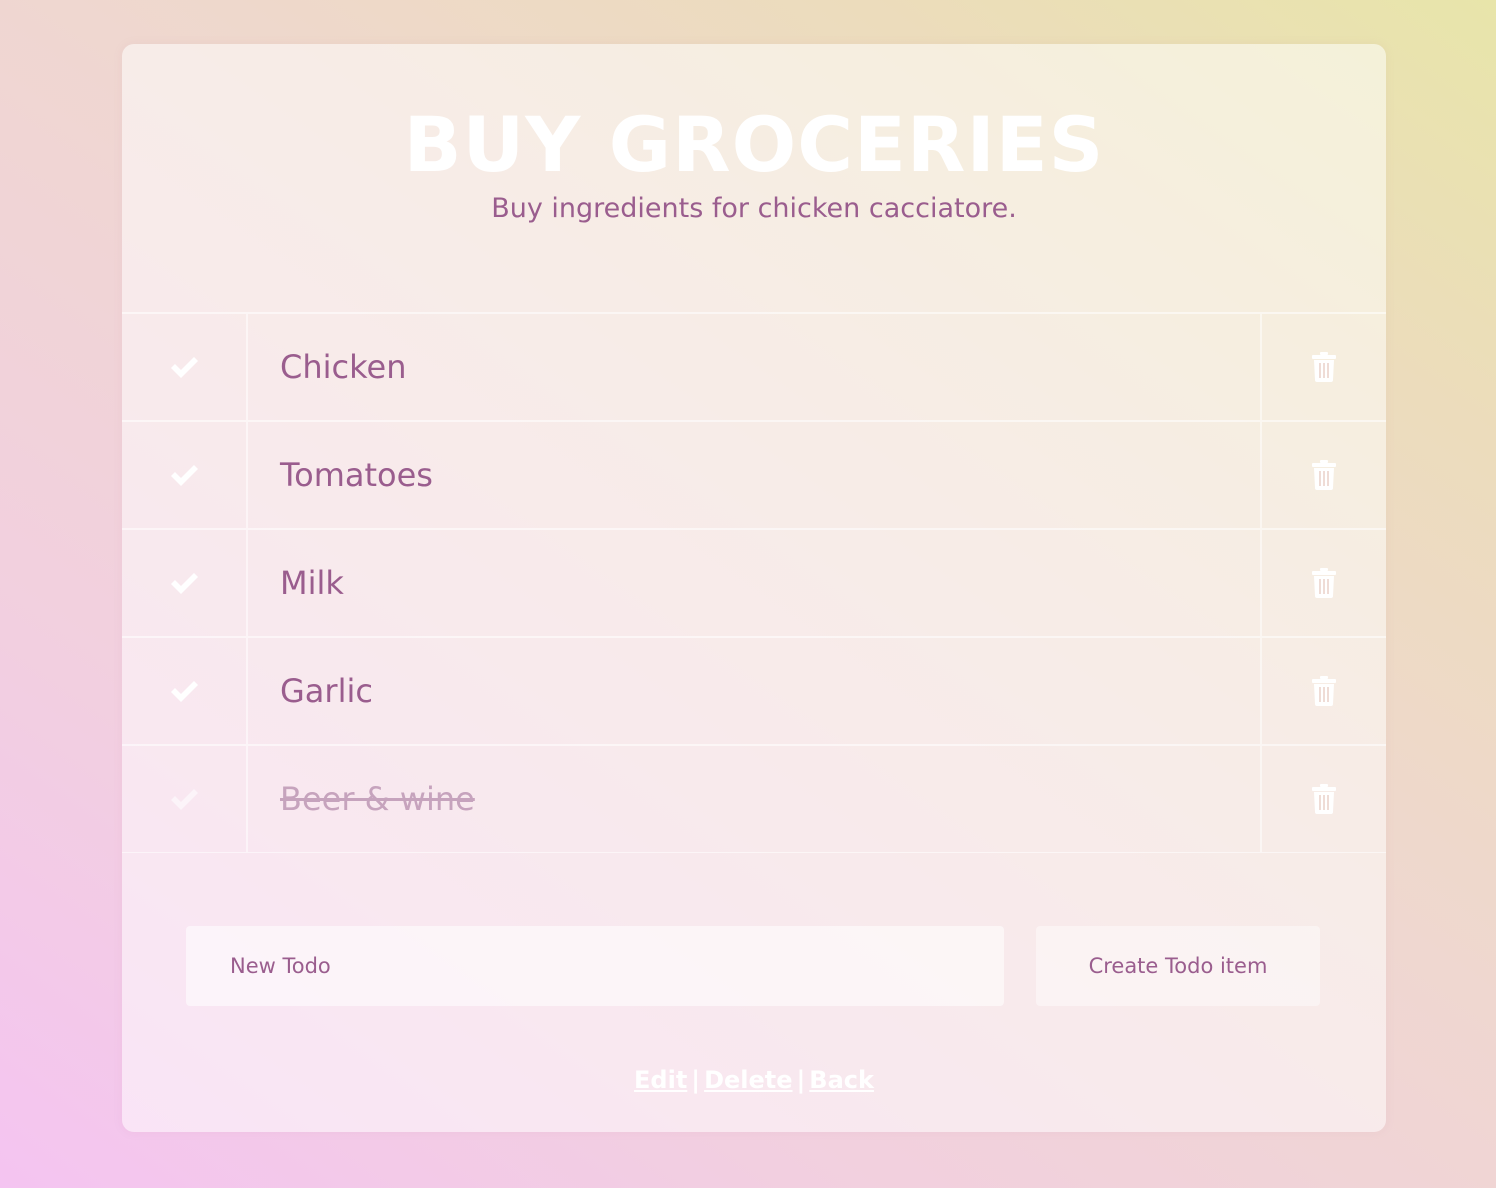  I want to click on page-title: BUY GROCERIES, so click(754, 144).